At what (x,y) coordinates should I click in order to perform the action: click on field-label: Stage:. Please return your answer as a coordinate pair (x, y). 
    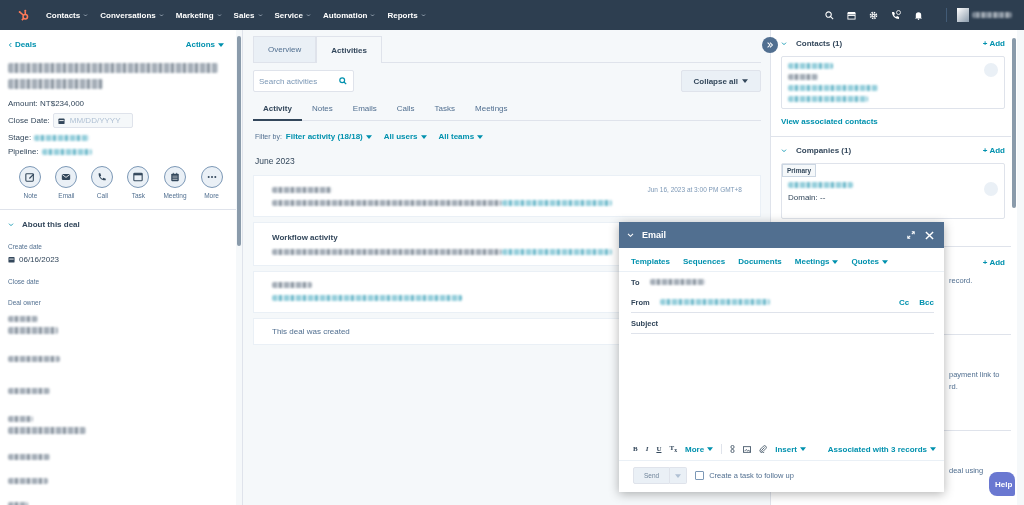
    Looking at the image, I should click on (20, 137).